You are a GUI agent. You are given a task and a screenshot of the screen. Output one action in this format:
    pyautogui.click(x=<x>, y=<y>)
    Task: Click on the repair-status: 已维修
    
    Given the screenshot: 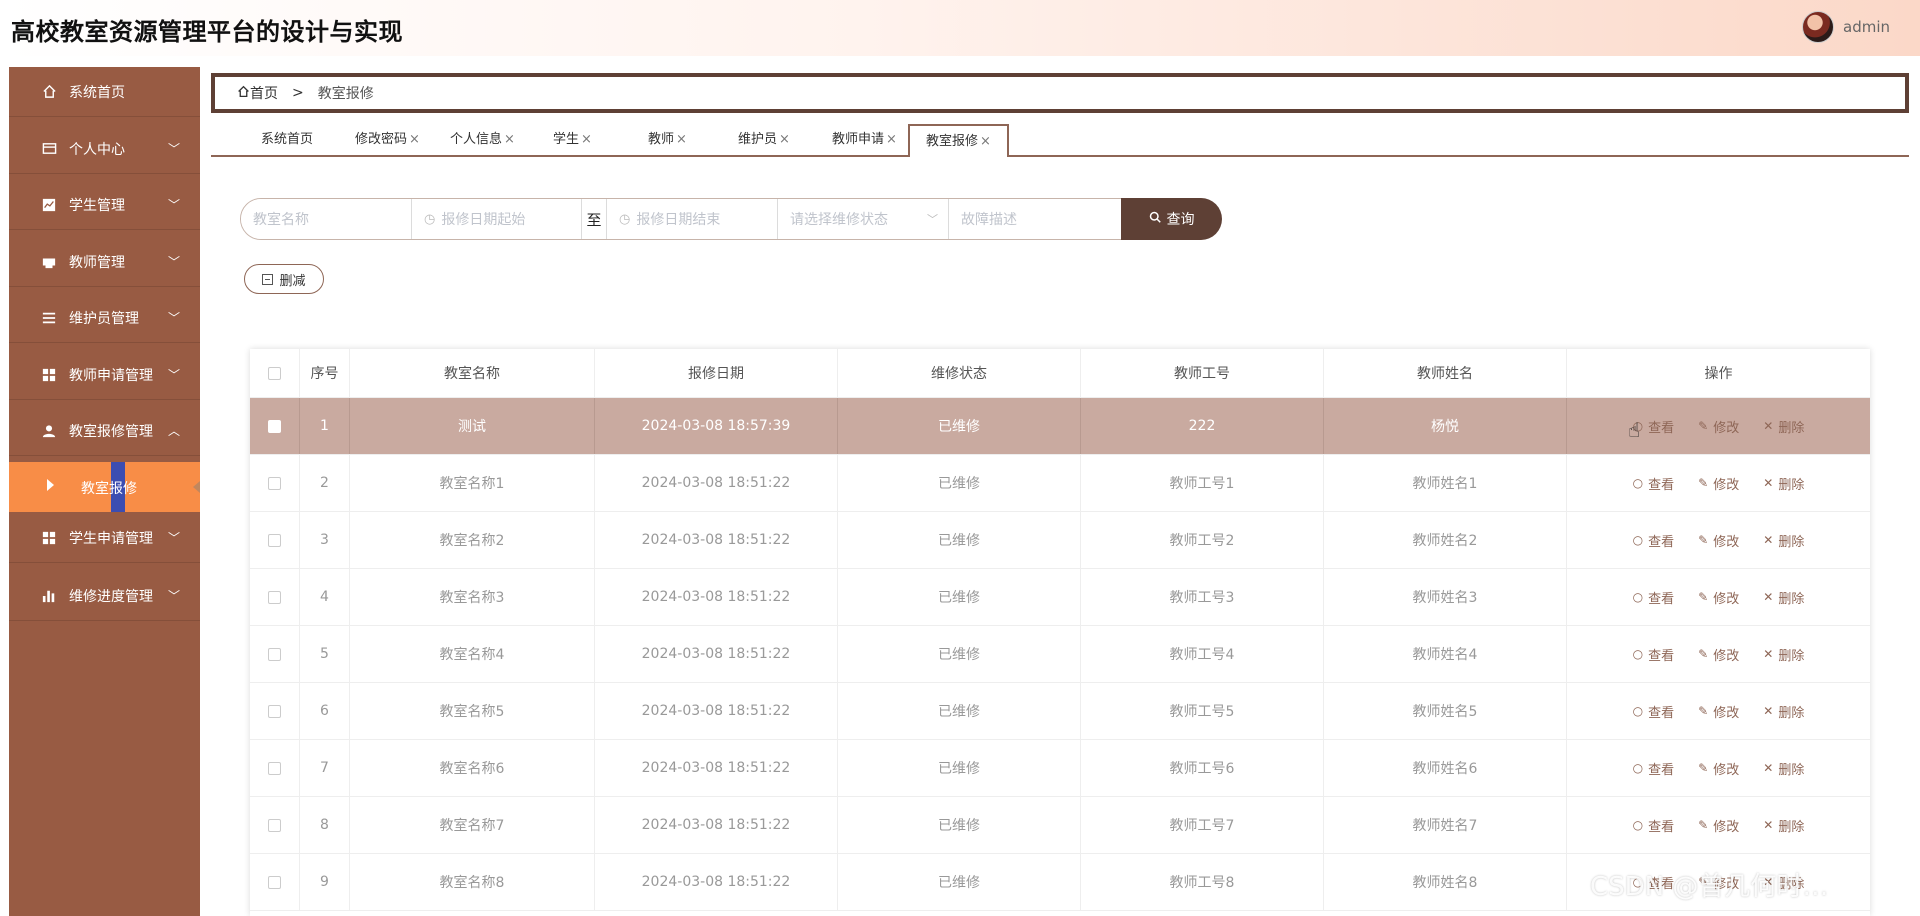 What is the action you would take?
    pyautogui.click(x=959, y=768)
    